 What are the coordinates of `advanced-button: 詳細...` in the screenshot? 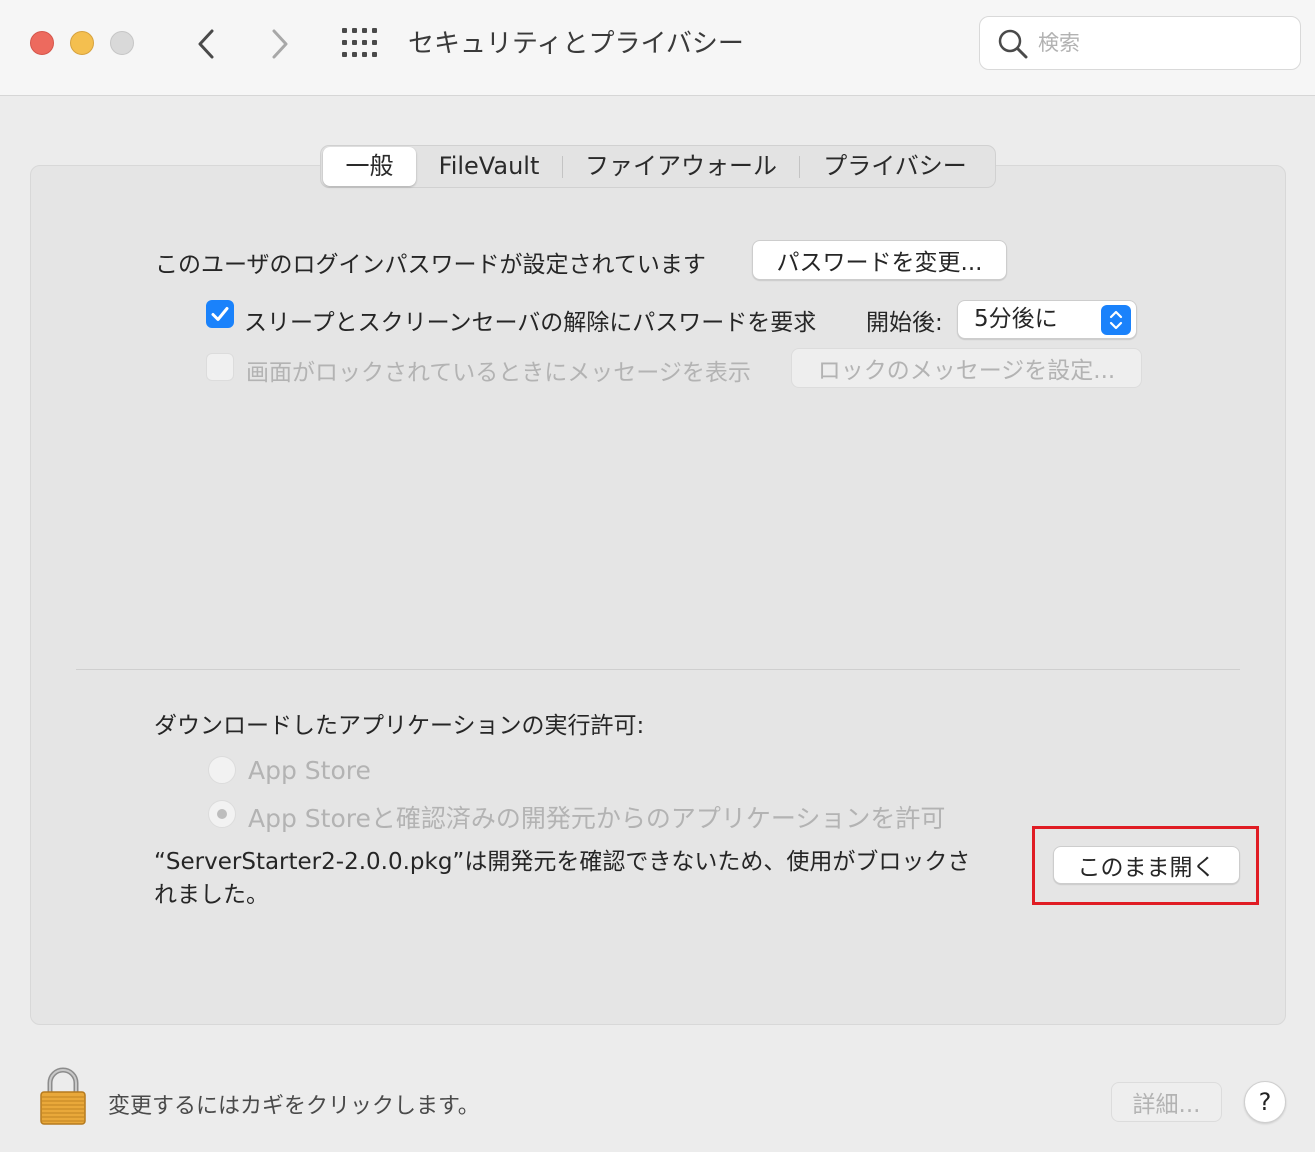 It's located at (1166, 1102).